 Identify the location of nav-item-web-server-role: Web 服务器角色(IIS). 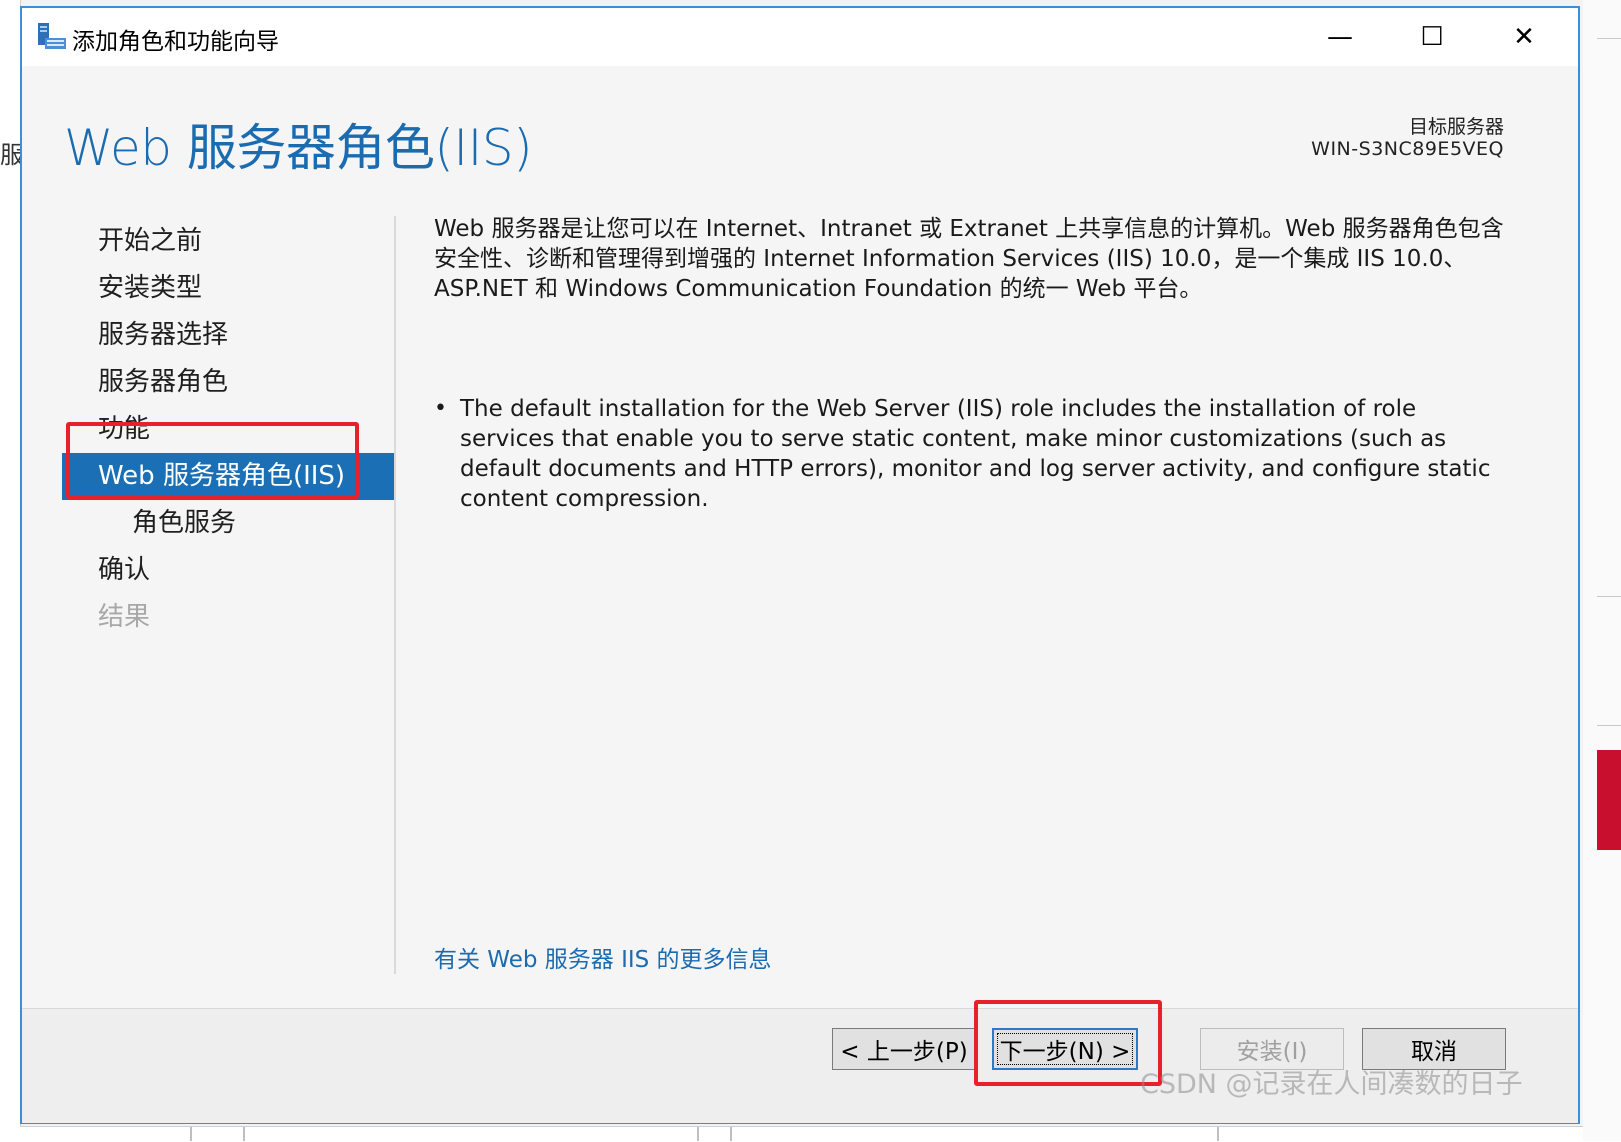
(228, 476).